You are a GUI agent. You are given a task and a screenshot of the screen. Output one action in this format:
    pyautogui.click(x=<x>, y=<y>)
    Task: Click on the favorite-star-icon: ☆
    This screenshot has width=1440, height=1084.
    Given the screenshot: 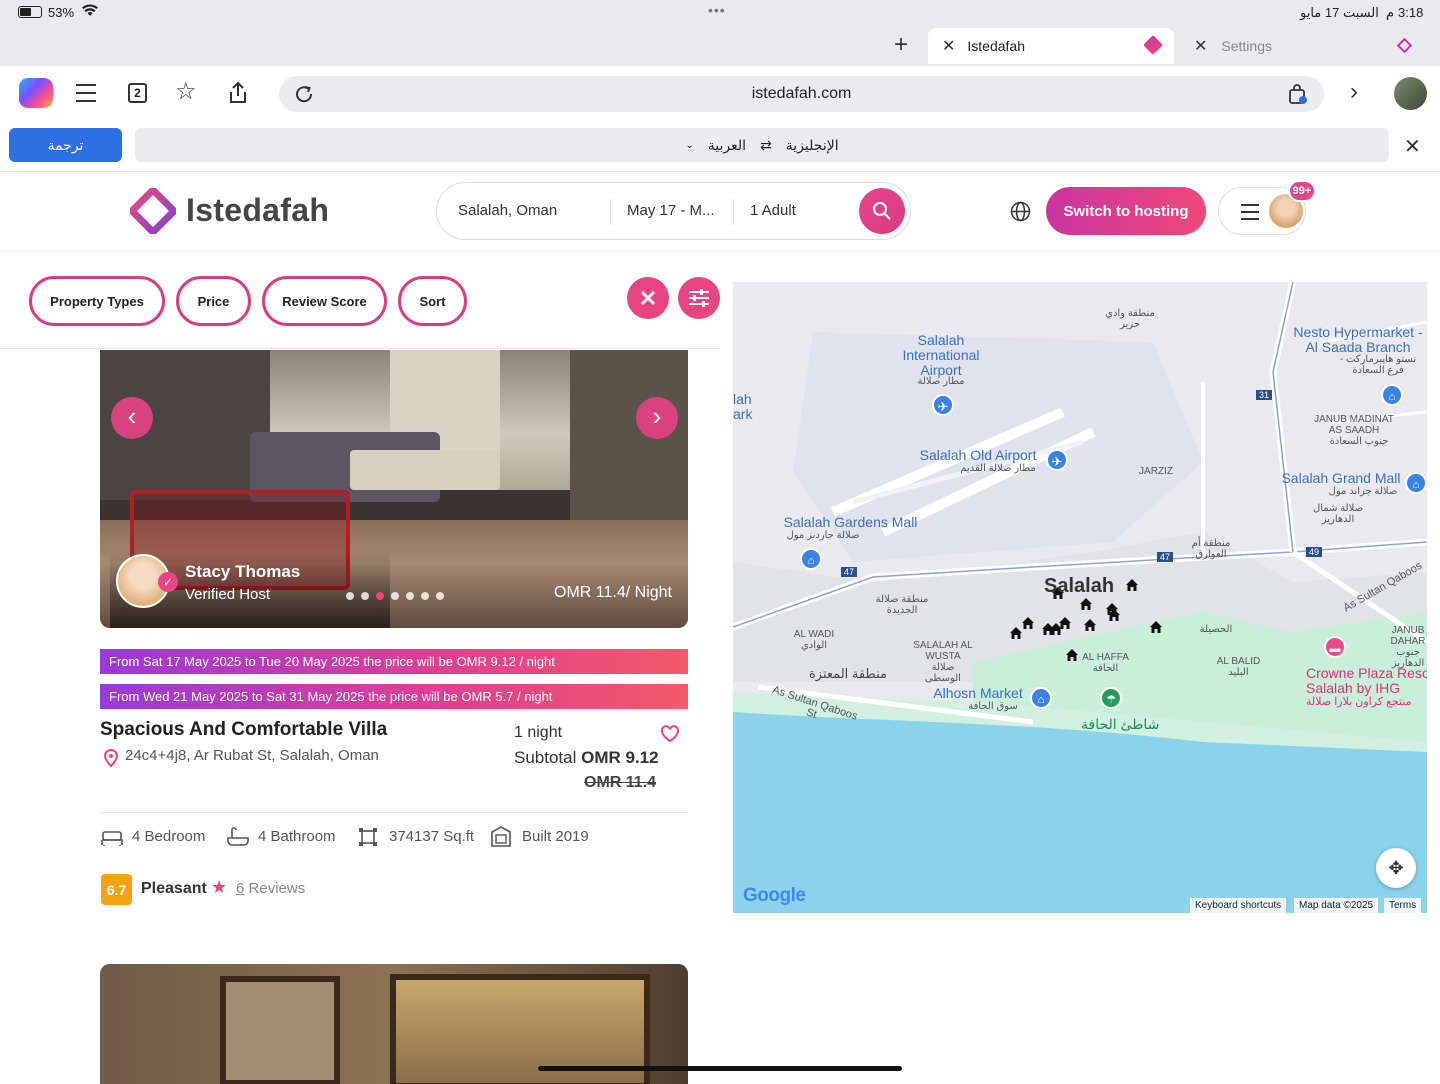 What is the action you would take?
    pyautogui.click(x=186, y=92)
    